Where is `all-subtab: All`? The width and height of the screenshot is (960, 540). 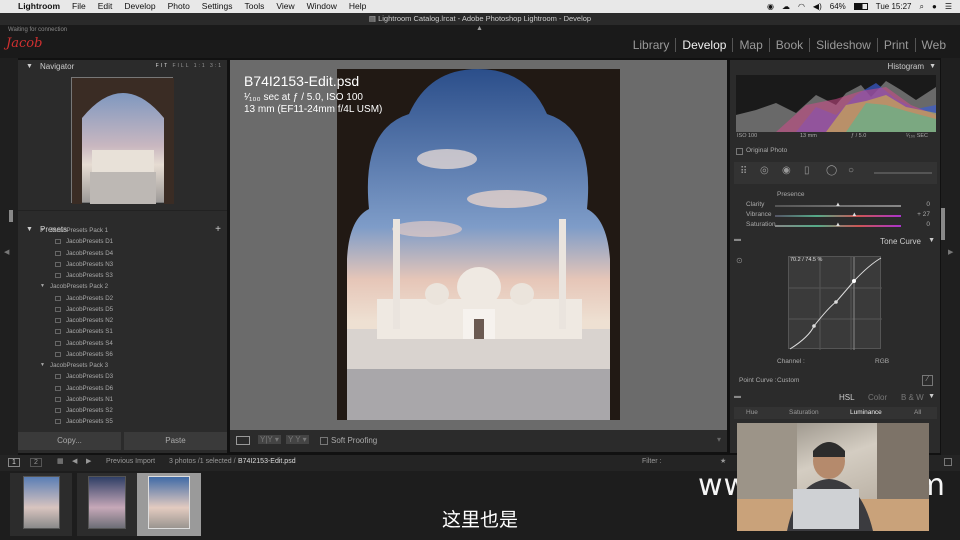 all-subtab: All is located at coordinates (917, 412).